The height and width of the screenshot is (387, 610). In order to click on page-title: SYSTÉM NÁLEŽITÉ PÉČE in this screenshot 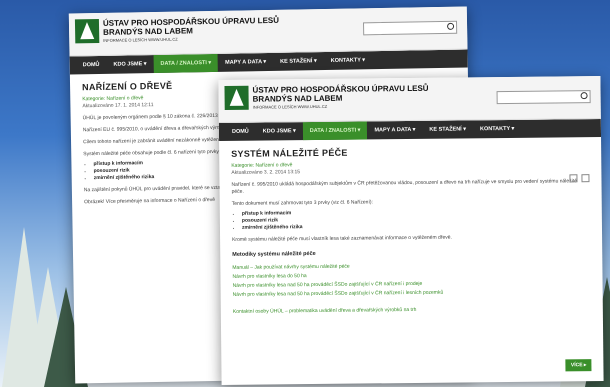, I will do `click(289, 153)`.